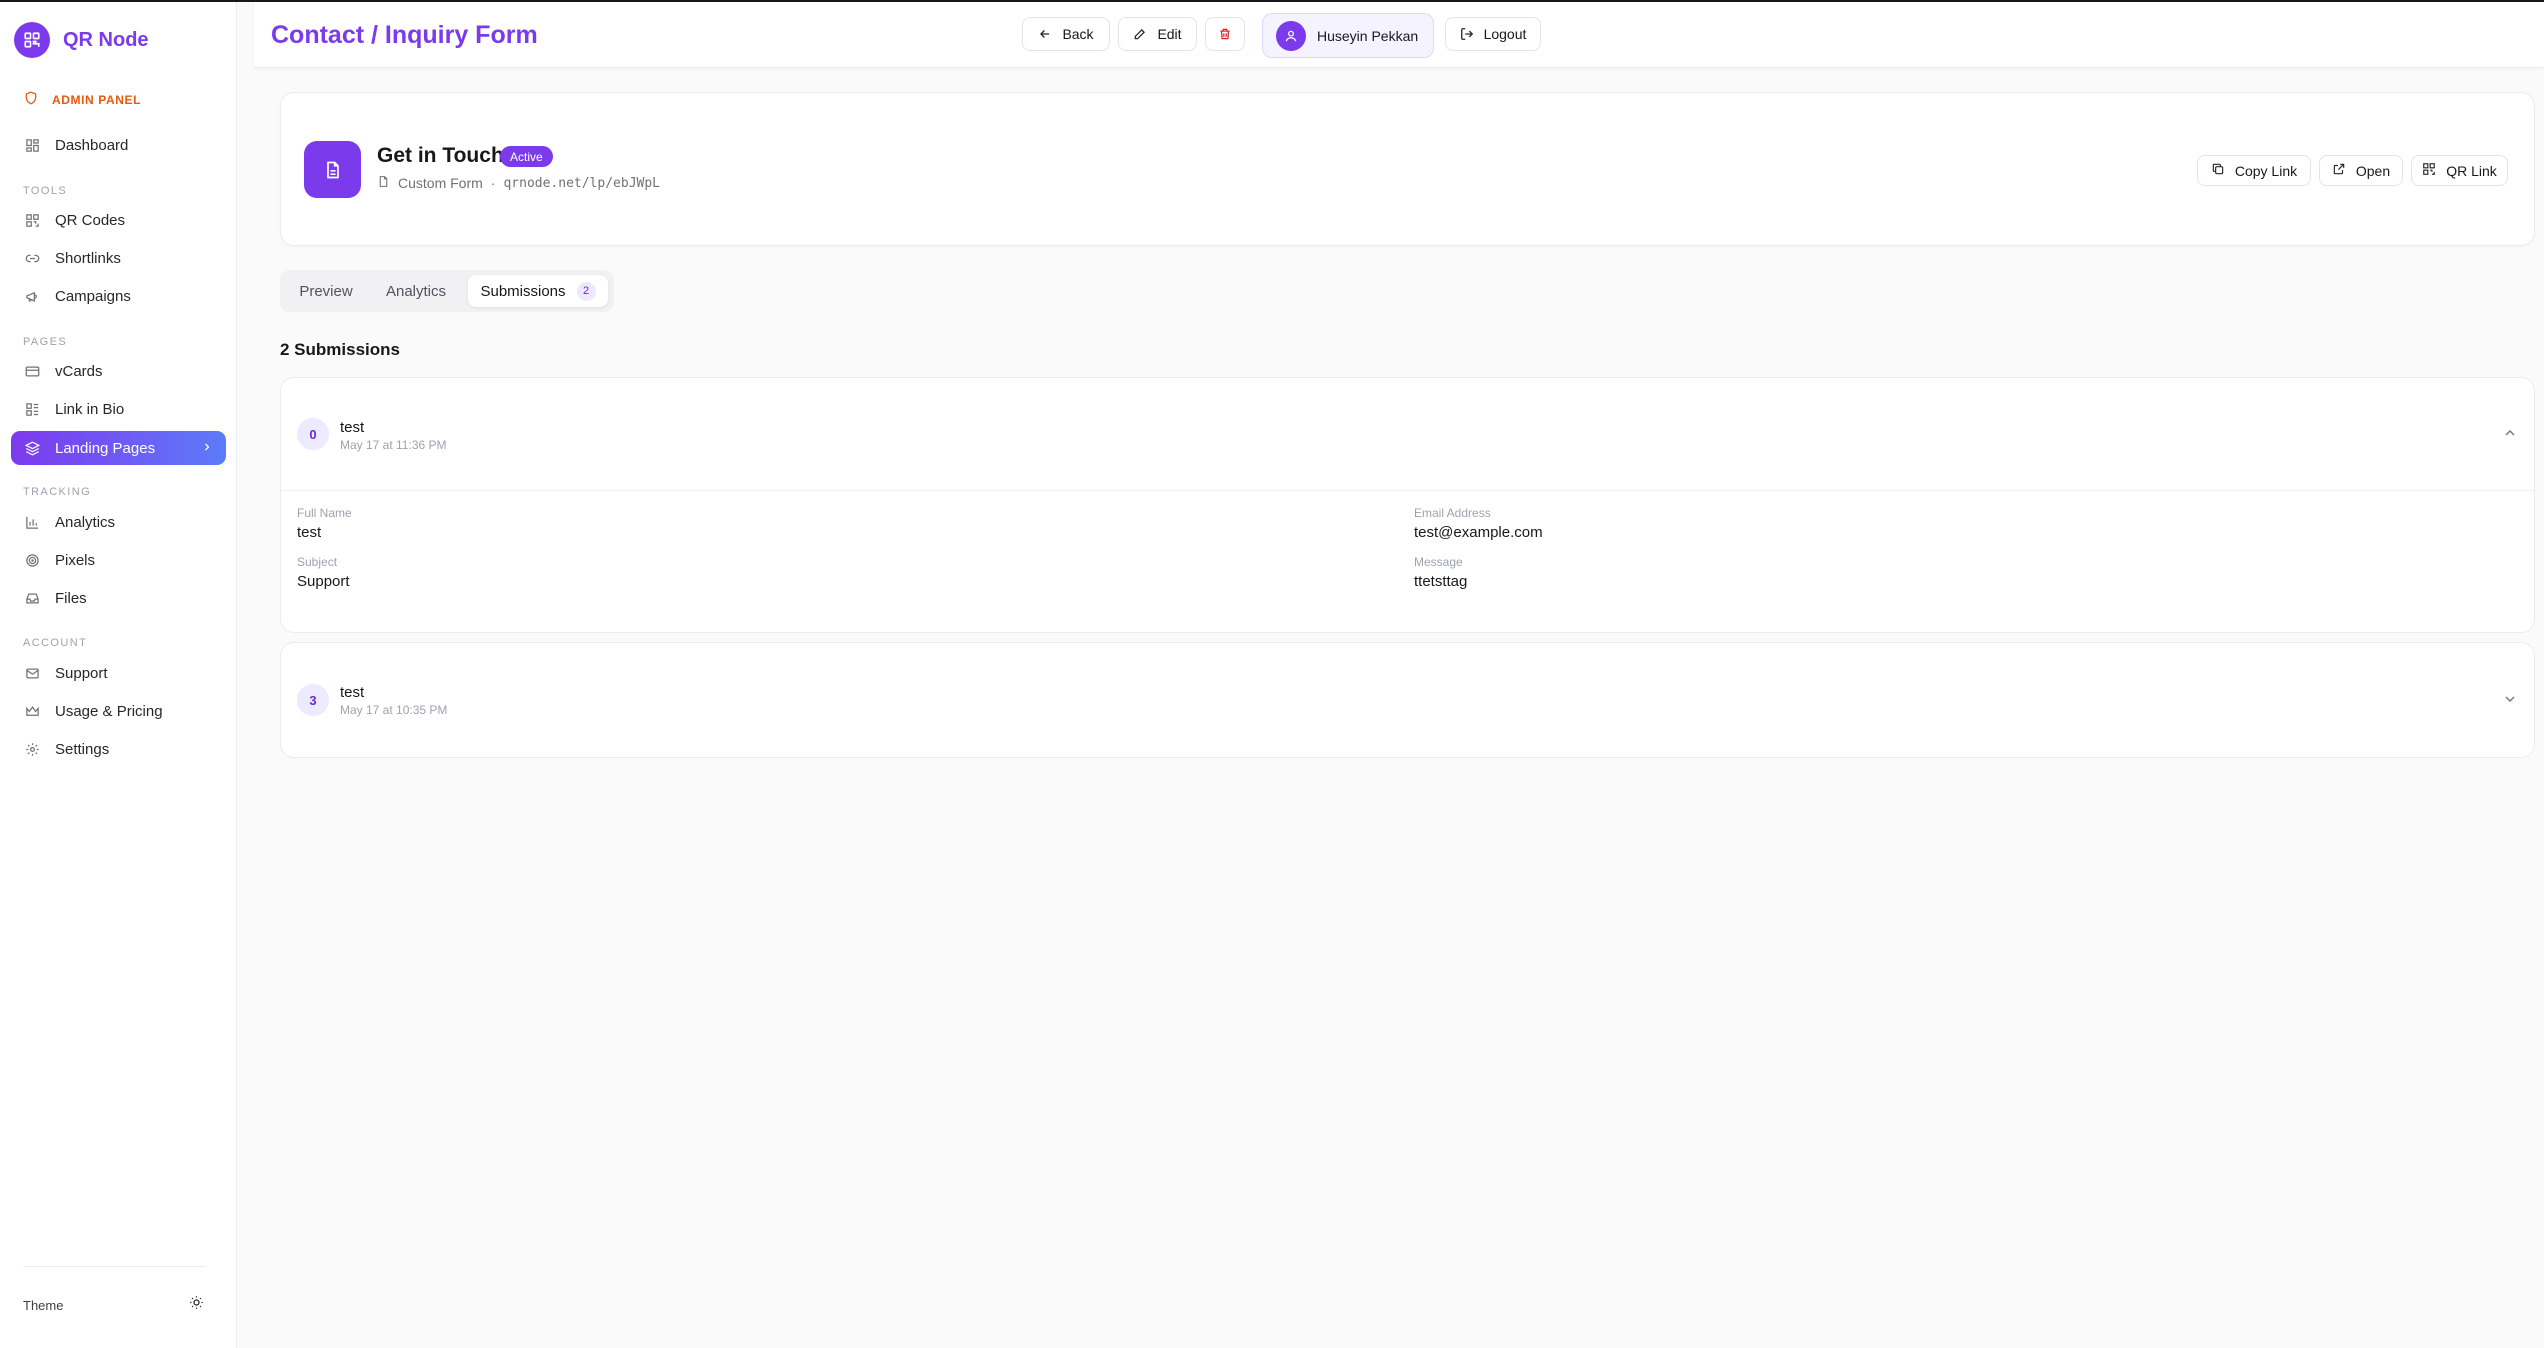 Image resolution: width=2544 pixels, height=1348 pixels. I want to click on copy-link-button: Copy Link, so click(2254, 170).